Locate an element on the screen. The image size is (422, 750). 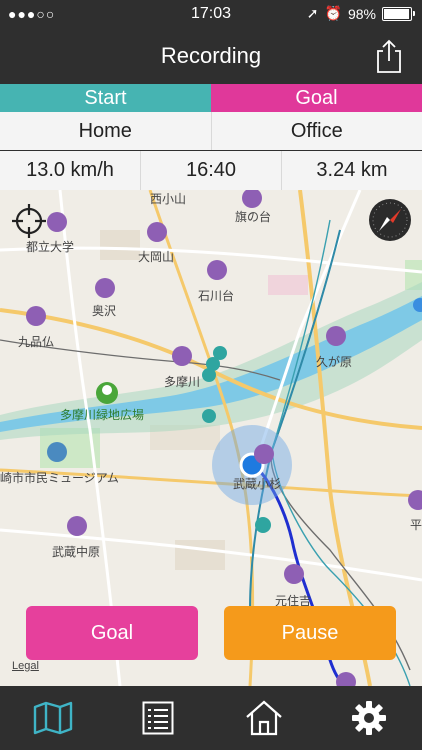
battery-icon is located at coordinates (398, 13).